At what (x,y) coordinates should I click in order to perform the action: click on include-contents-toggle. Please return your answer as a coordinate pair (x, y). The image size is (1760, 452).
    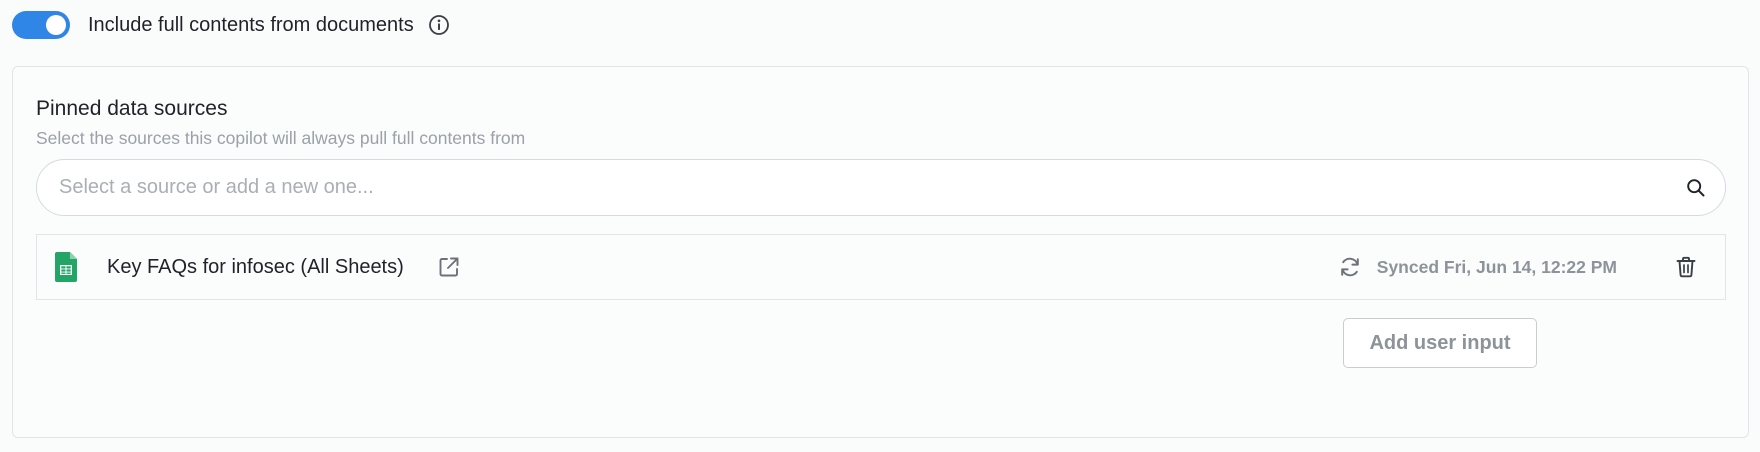
    Looking at the image, I should click on (41, 25).